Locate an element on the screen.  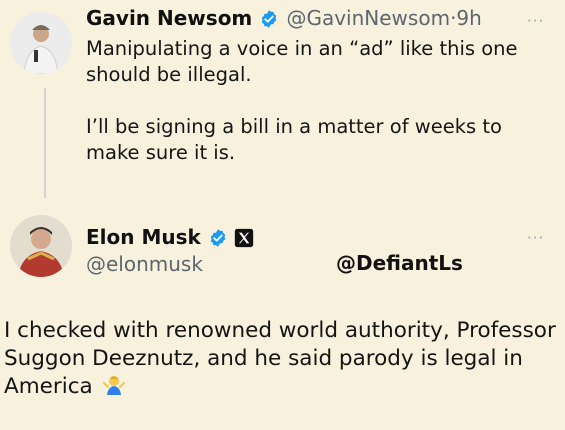
musk-handle: @elonmusk is located at coordinates (144, 264).